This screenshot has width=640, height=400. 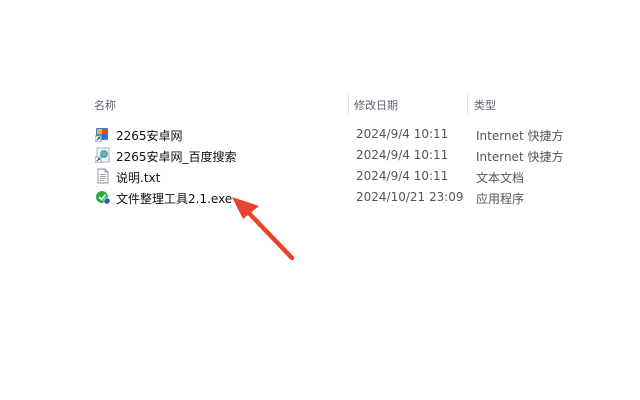 I want to click on file-name: 2265安卓网_百度搜索, so click(x=176, y=157).